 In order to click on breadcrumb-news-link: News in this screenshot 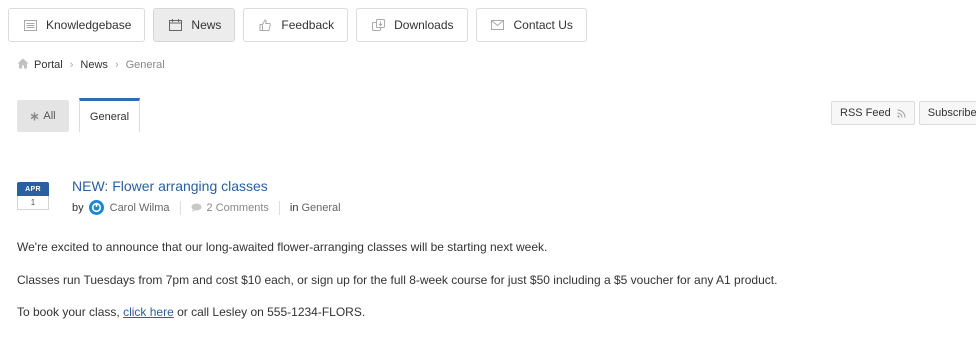, I will do `click(94, 65)`.